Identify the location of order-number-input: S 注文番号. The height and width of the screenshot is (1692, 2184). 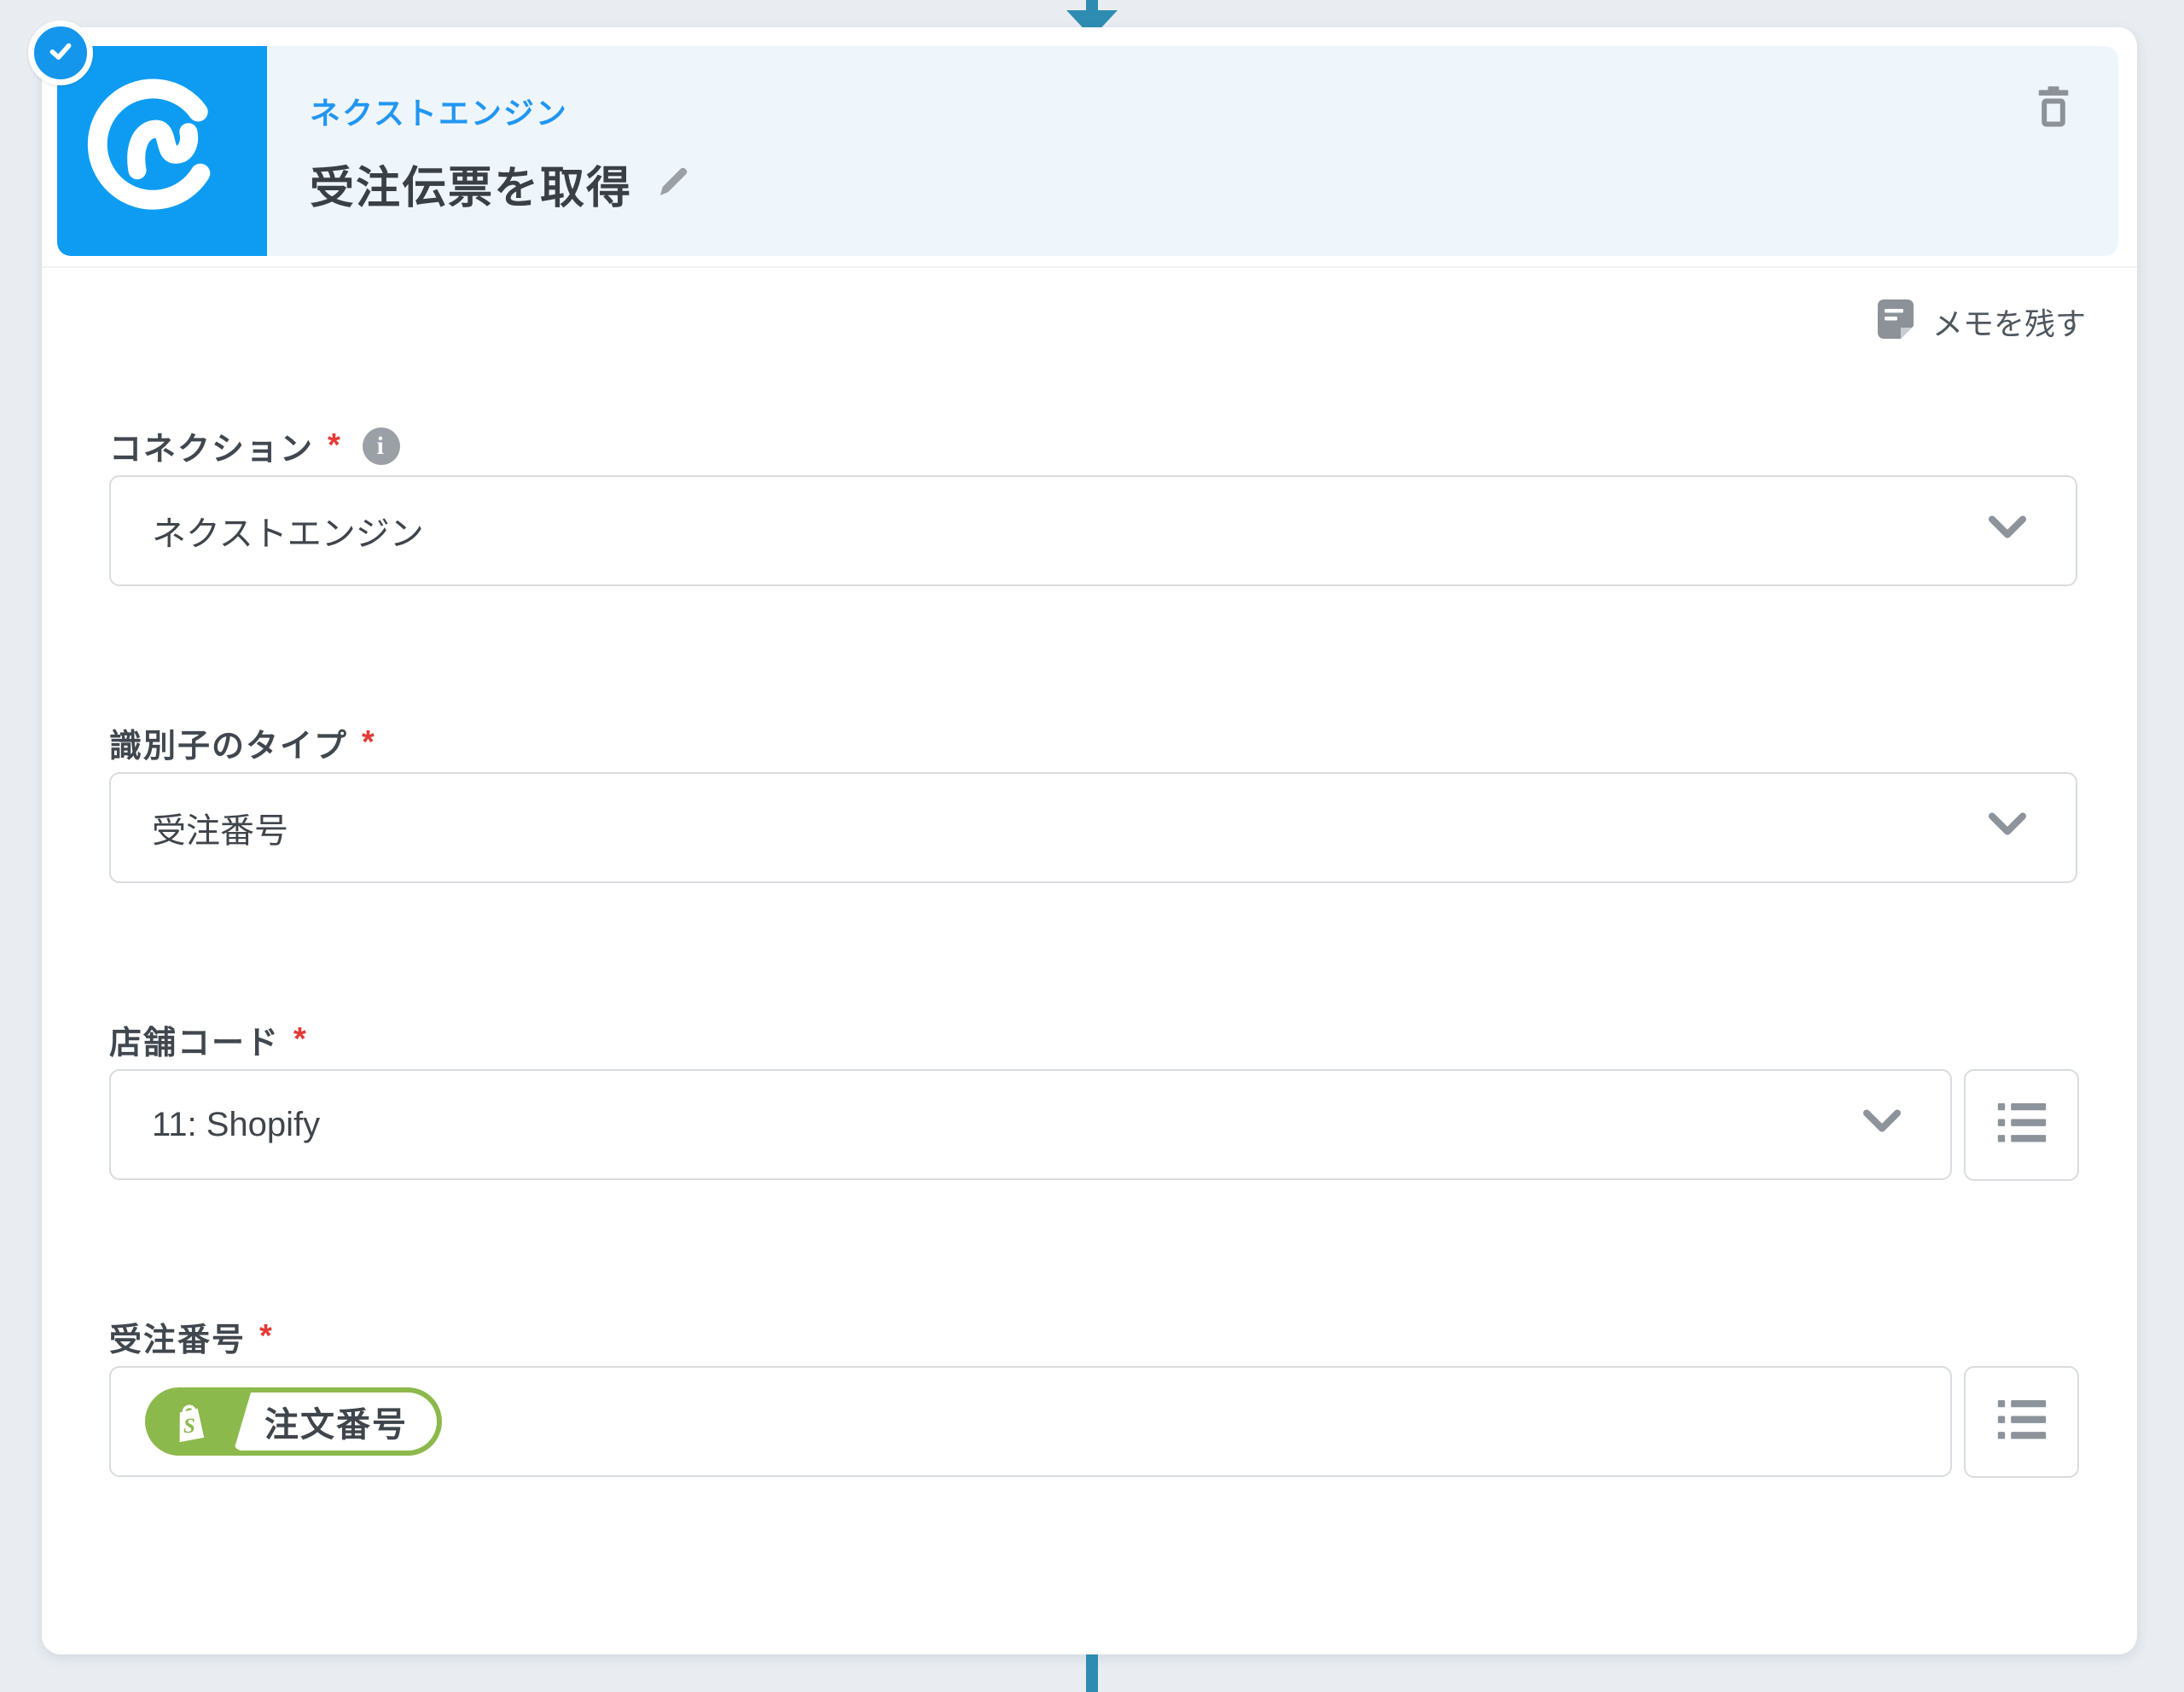
(1031, 1421).